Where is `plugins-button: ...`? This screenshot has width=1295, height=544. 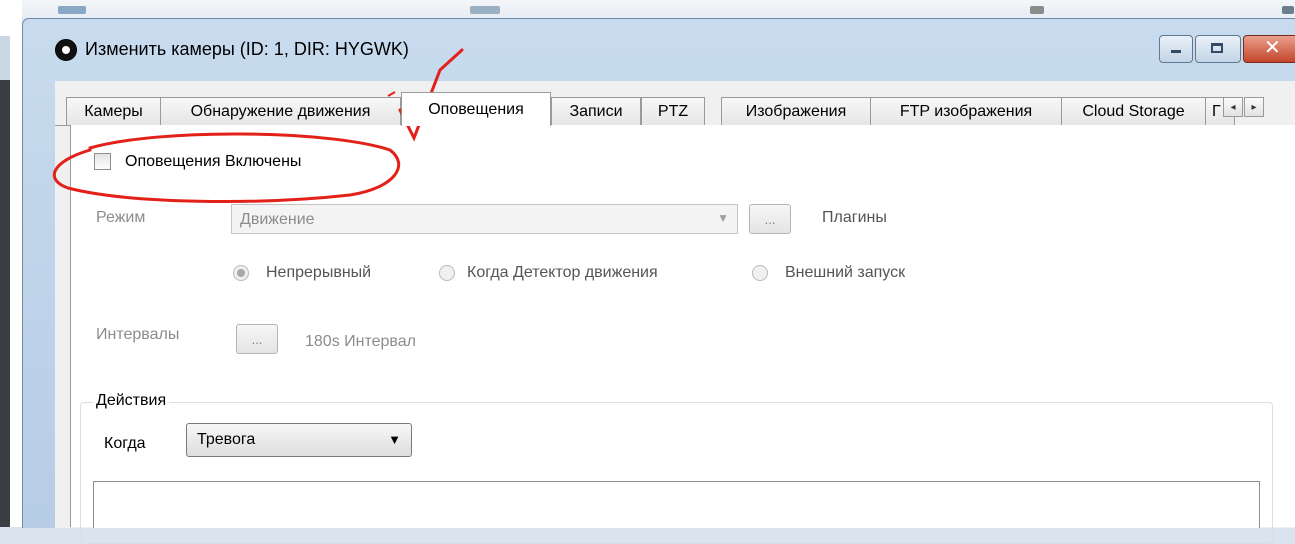 plugins-button: ... is located at coordinates (770, 219).